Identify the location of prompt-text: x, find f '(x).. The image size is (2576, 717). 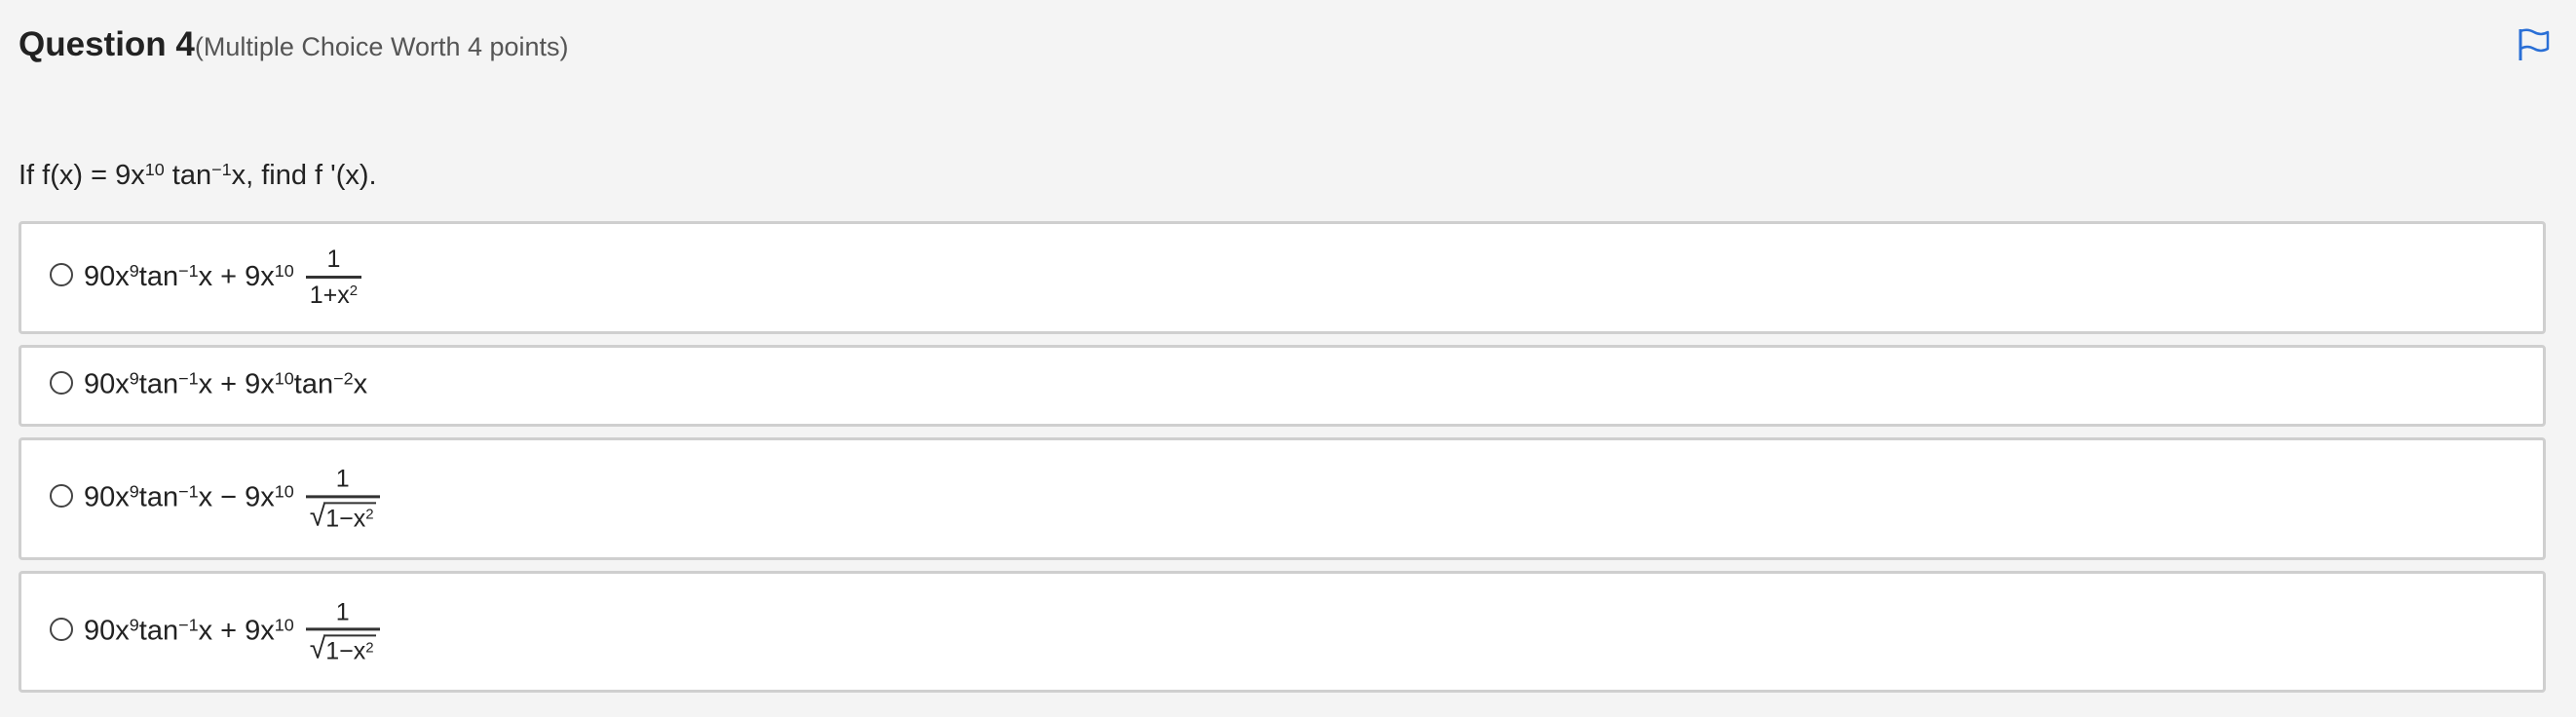
(304, 176).